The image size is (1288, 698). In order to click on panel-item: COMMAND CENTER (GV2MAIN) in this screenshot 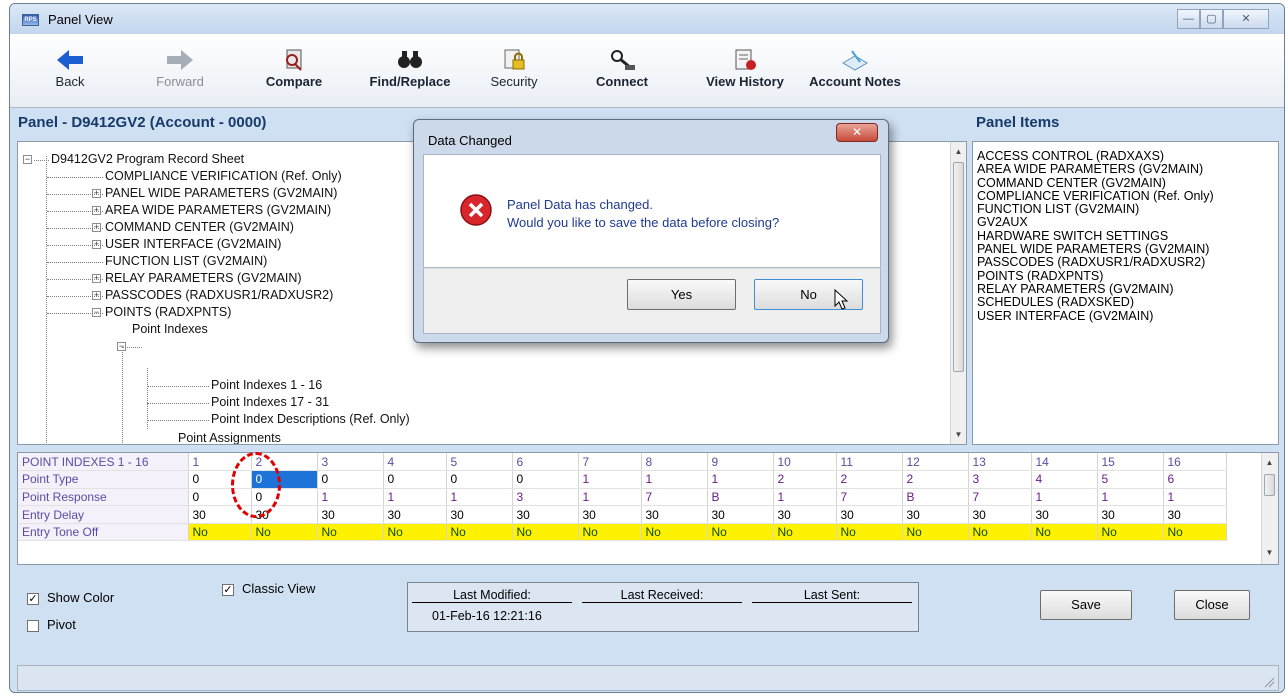, I will do `click(1127, 183)`.